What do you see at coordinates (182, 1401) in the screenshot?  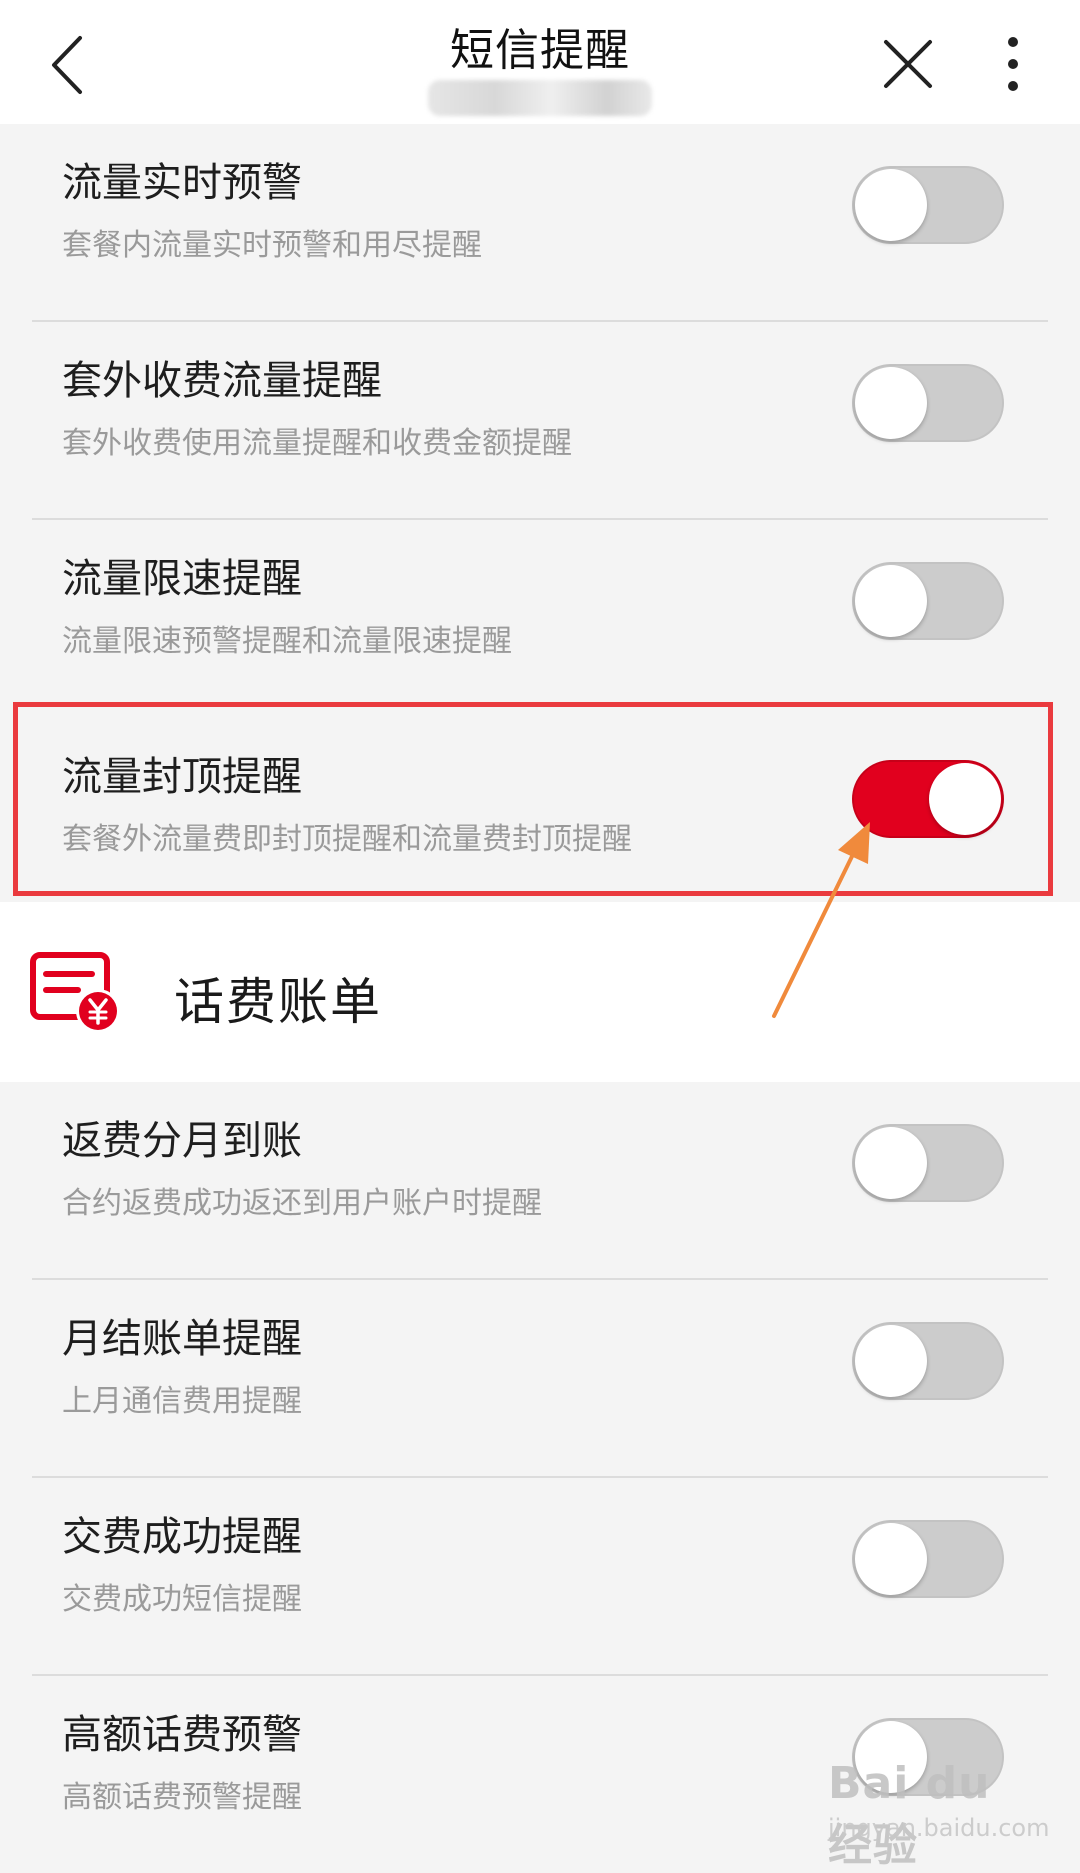 I see `setting-description: 上月通信费用提醒` at bounding box center [182, 1401].